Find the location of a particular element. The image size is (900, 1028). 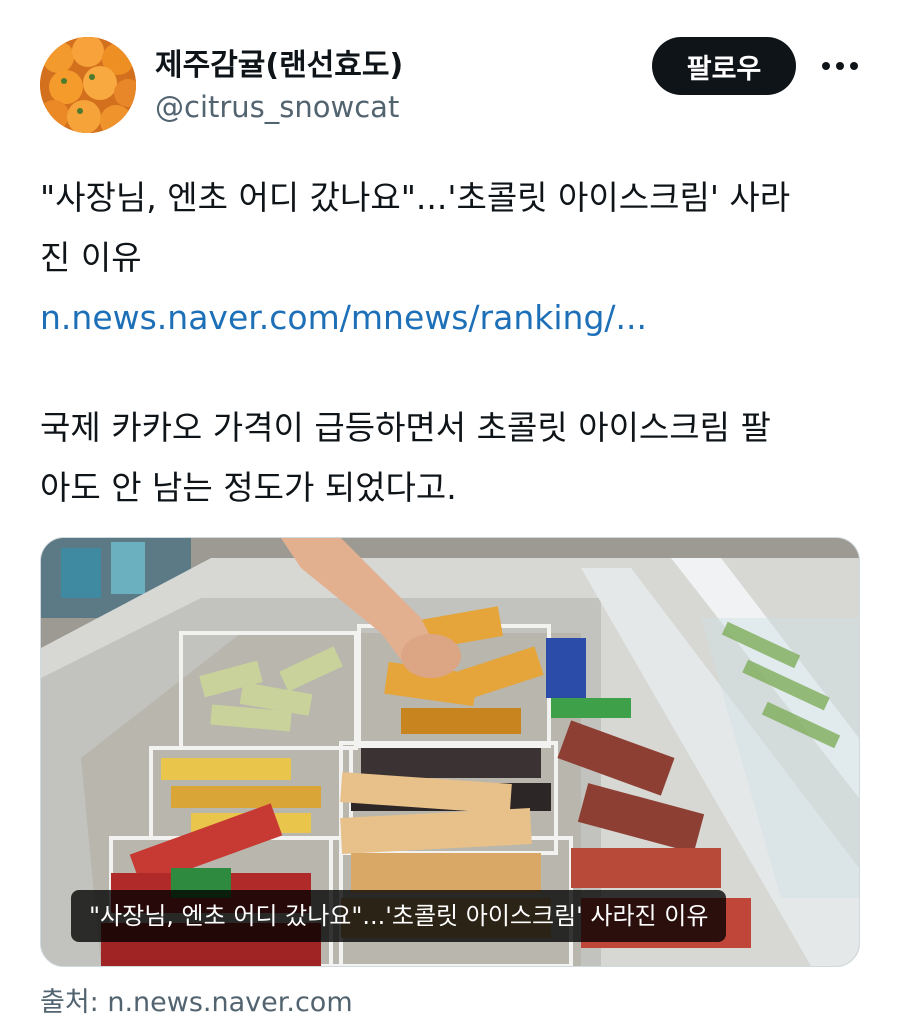

user-handle: @citrus_snowcat is located at coordinates (277, 107).